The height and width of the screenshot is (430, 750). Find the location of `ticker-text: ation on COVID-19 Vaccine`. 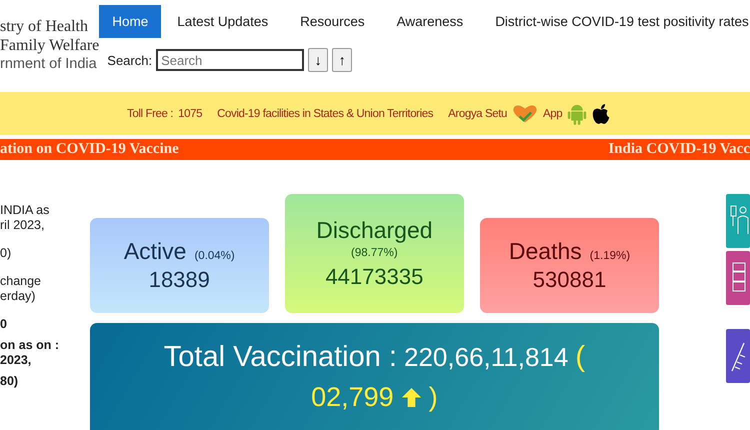

ticker-text: ation on COVID-19 Vaccine is located at coordinates (89, 149).